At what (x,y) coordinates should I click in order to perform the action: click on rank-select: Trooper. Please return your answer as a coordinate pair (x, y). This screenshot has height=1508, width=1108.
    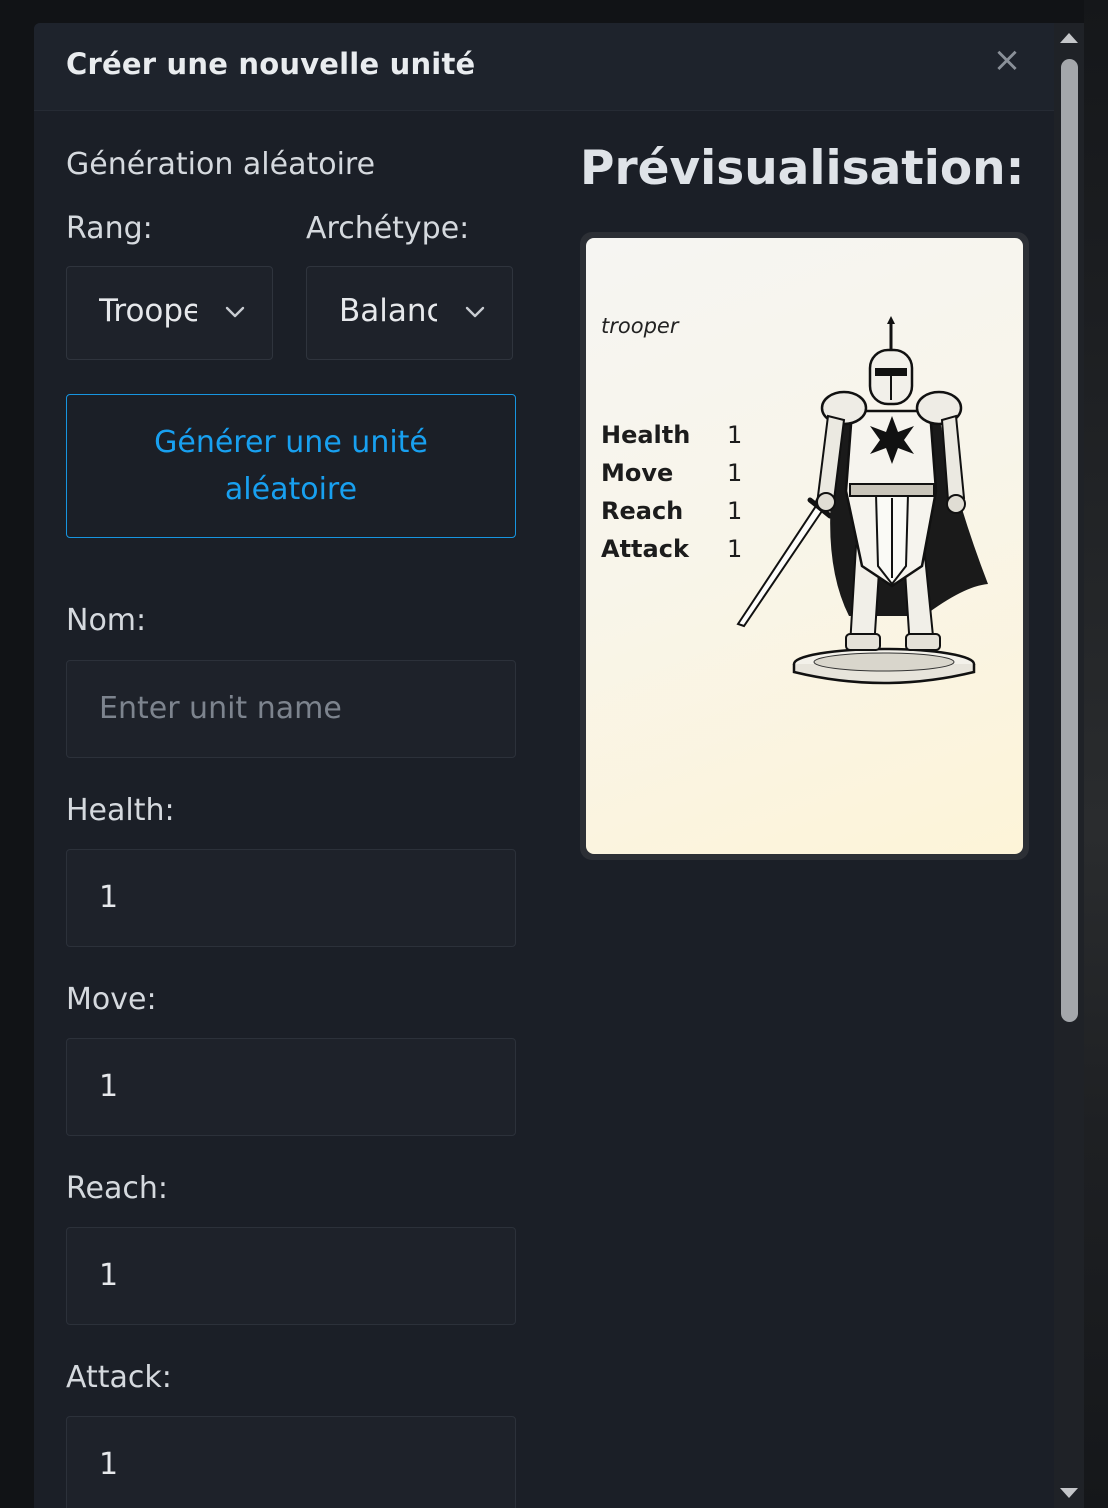
    Looking at the image, I should click on (169, 313).